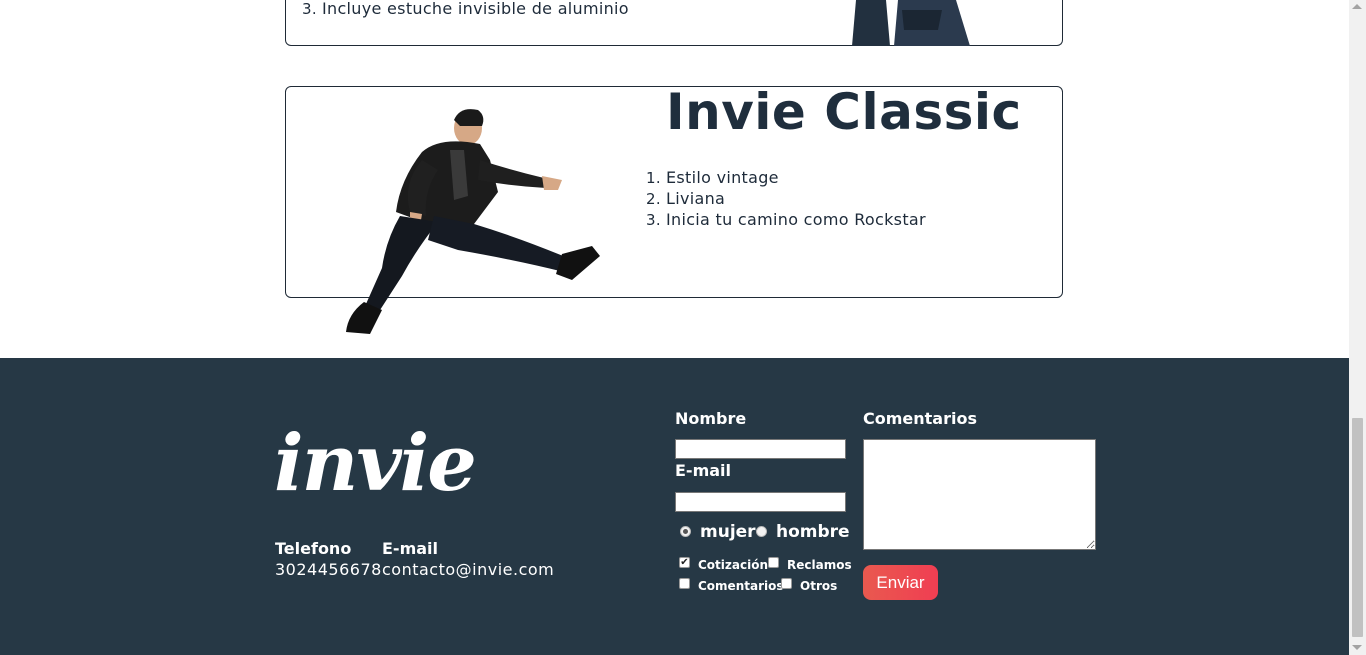 The width and height of the screenshot is (1366, 655). Describe the element at coordinates (796, 198) in the screenshot. I see `feature-item: Liviana` at that location.